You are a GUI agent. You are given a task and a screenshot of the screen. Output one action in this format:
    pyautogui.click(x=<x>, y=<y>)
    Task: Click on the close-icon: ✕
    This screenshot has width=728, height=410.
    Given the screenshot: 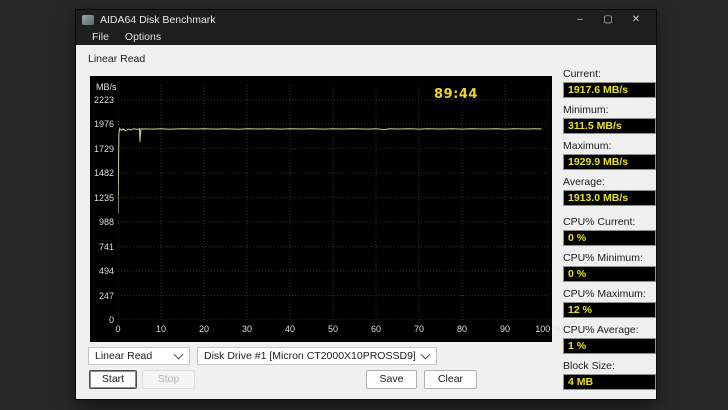 What is the action you would take?
    pyautogui.click(x=636, y=19)
    